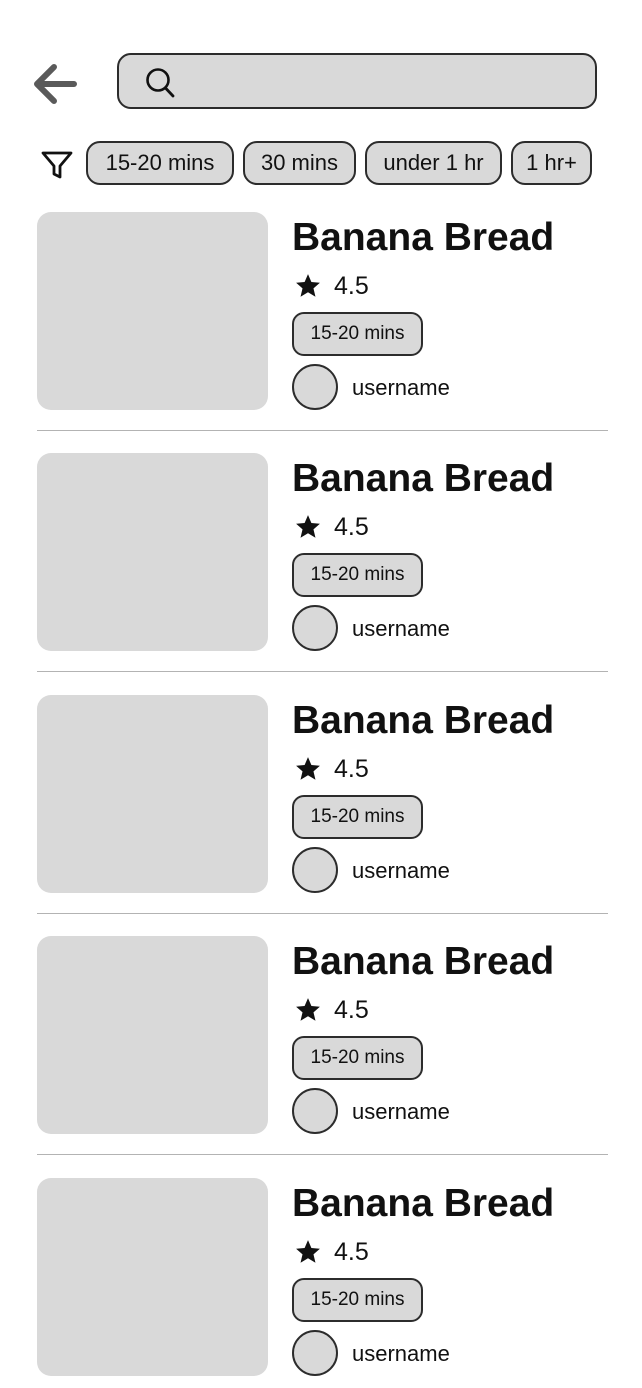 This screenshot has height=1388, width=642. What do you see at coordinates (551, 163) in the screenshot?
I see `filter-chip-1-hr-plus: 1 hr+` at bounding box center [551, 163].